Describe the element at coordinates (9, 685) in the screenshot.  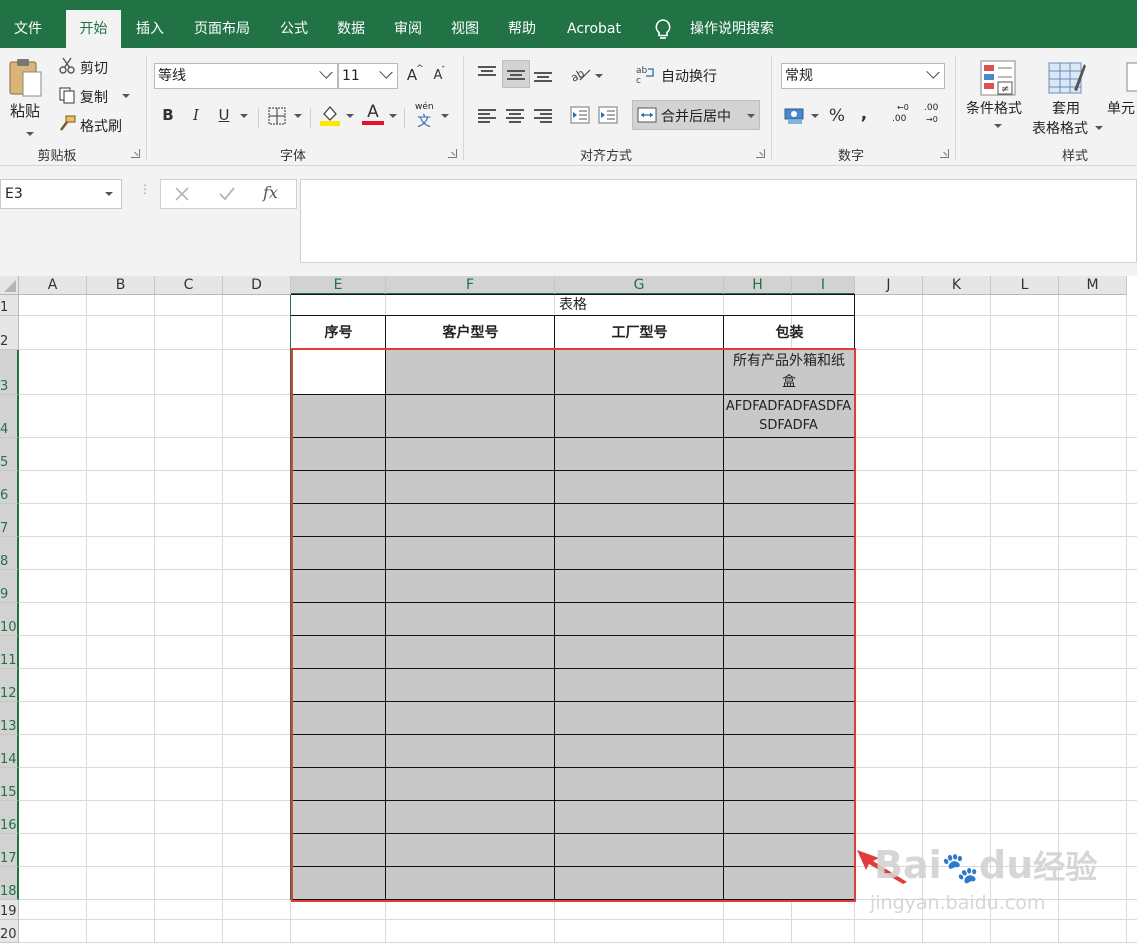
I see `row-header-12: 12` at that location.